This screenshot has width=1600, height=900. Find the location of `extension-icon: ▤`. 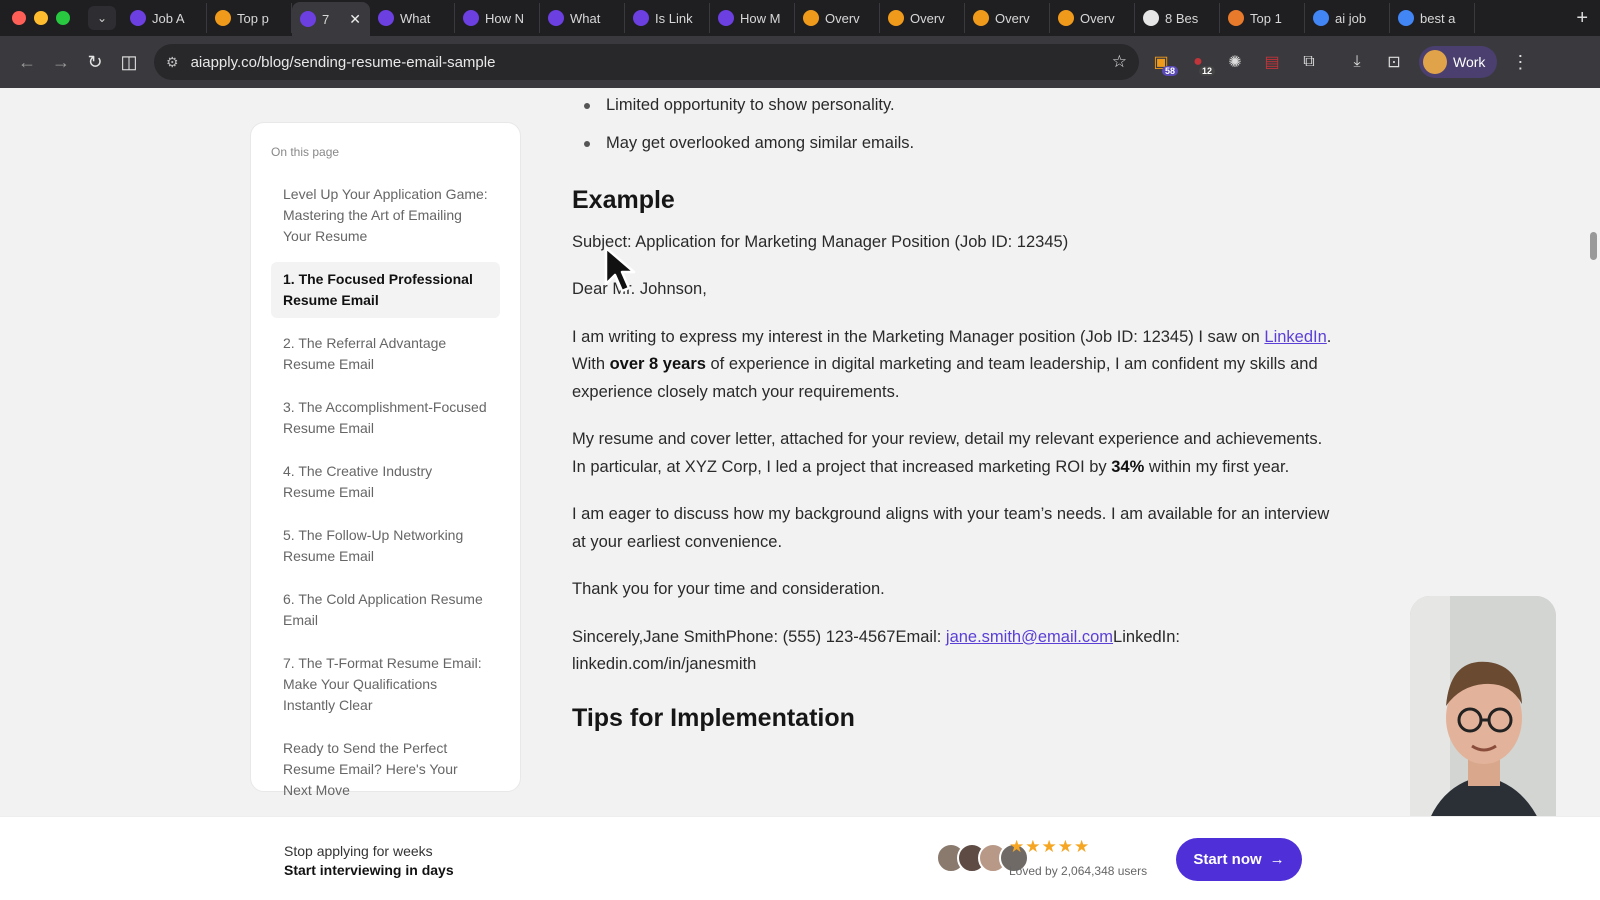

extension-icon: ▤ is located at coordinates (1272, 62).